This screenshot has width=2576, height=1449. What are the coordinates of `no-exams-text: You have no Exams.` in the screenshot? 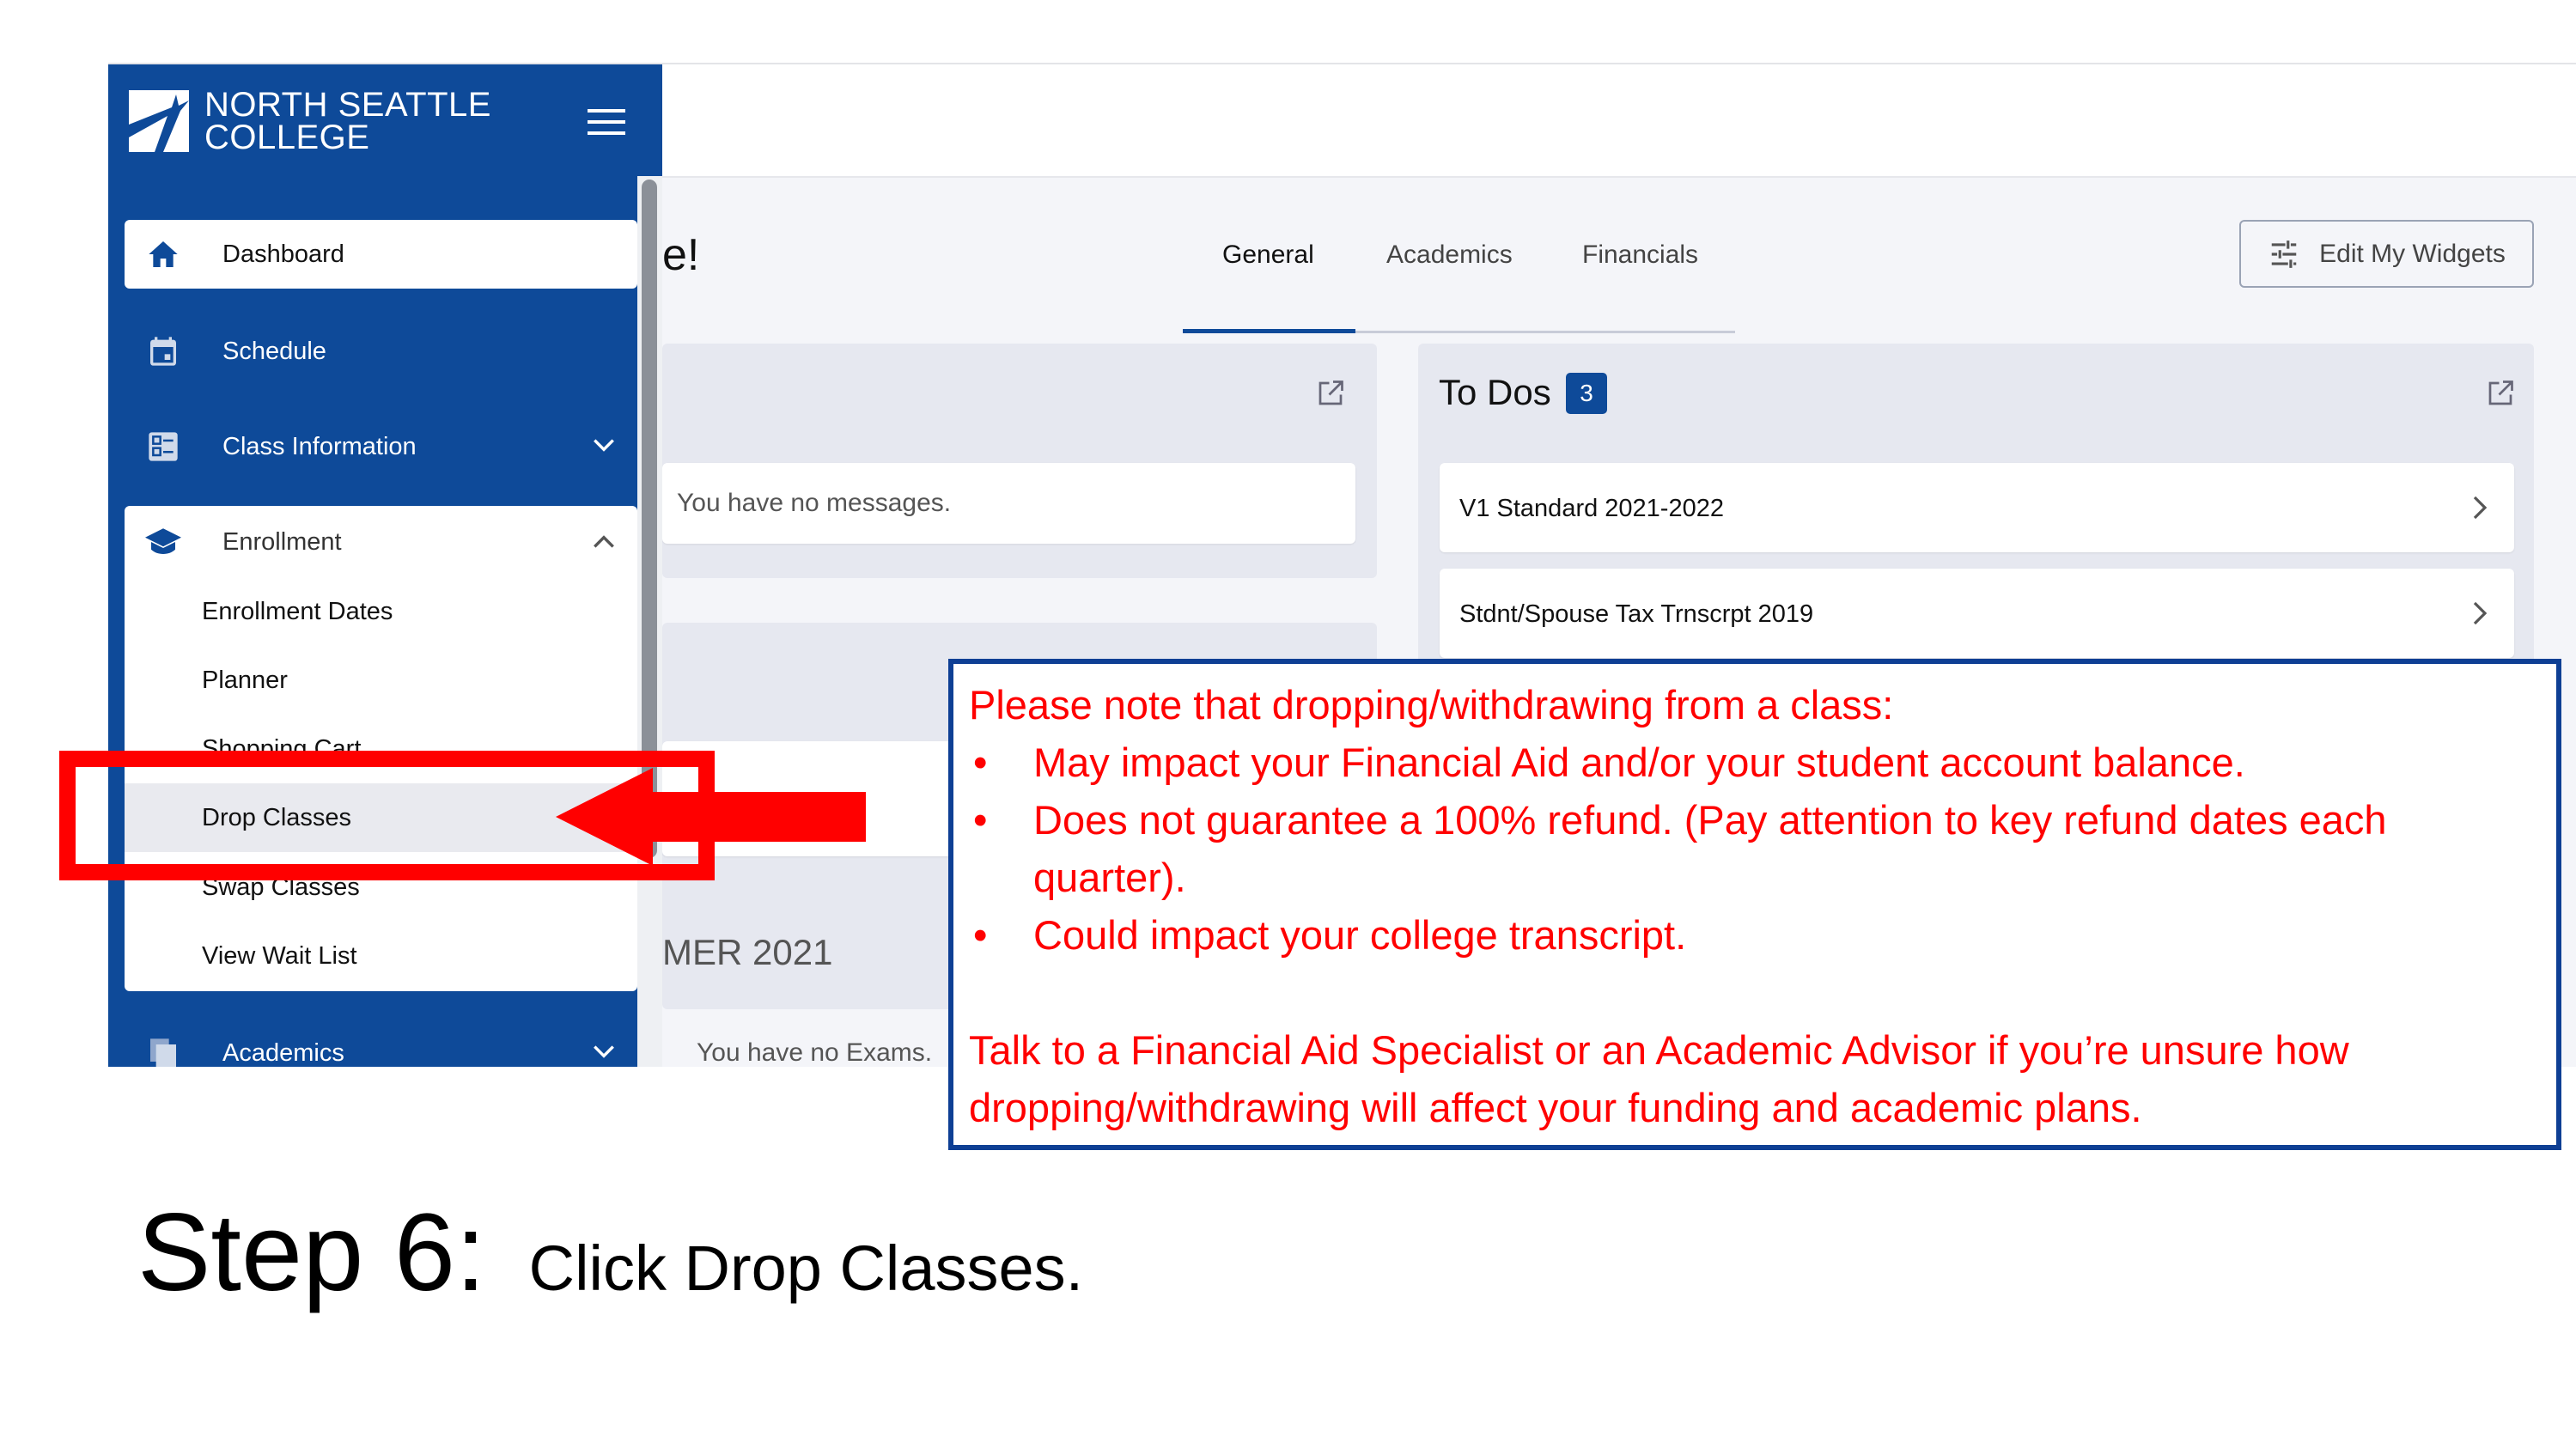 It's located at (815, 1052).